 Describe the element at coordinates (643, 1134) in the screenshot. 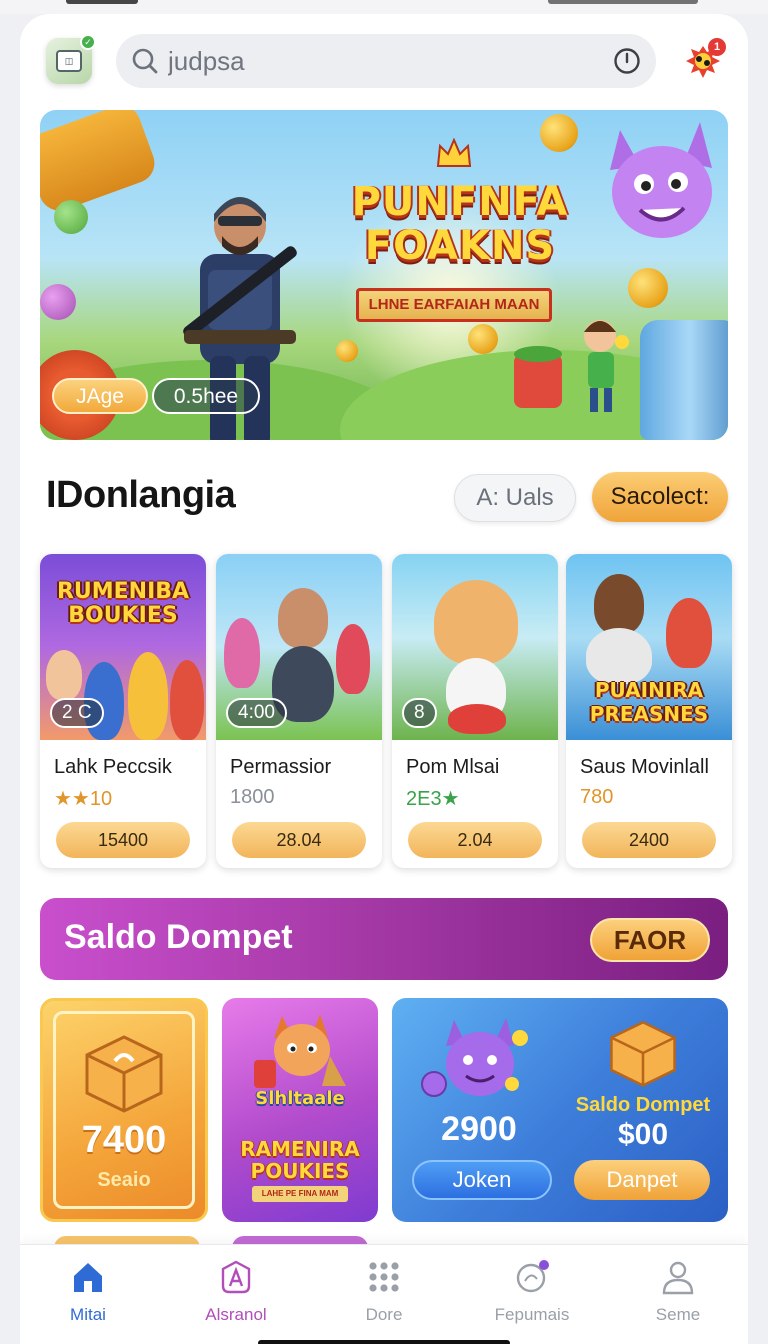

I see `dompet-amount: $00` at that location.